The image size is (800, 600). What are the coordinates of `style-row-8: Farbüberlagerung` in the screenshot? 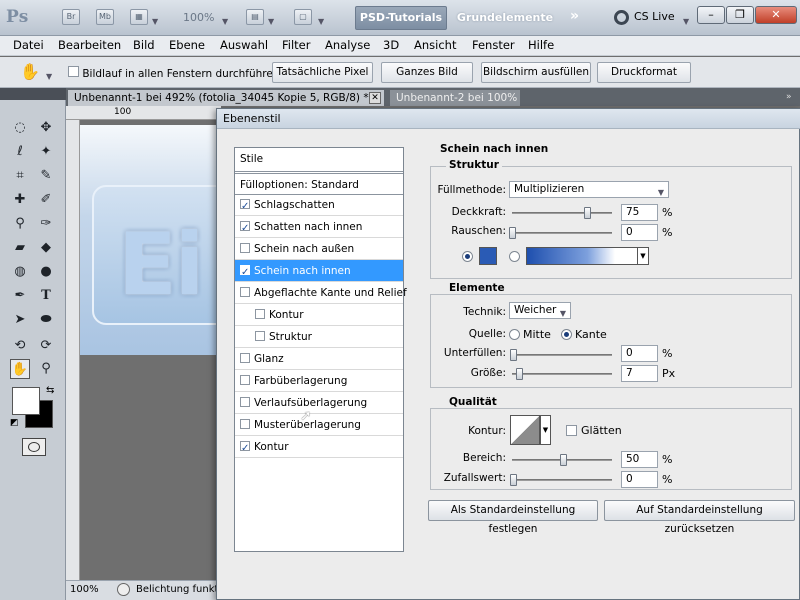 It's located at (319, 381).